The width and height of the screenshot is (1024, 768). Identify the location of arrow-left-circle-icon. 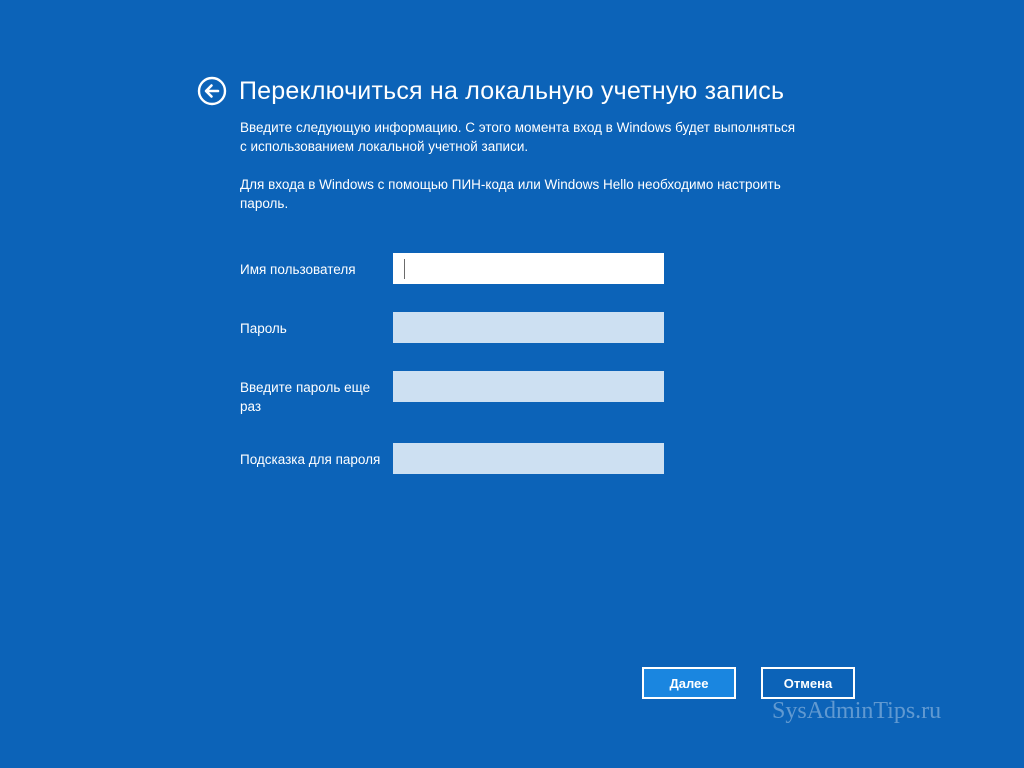
(212, 91).